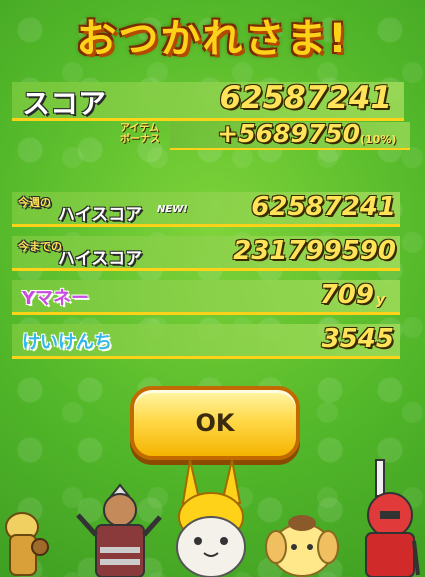 The width and height of the screenshot is (425, 577). I want to click on weekly-highscore-small-label: 今週の, so click(34, 202).